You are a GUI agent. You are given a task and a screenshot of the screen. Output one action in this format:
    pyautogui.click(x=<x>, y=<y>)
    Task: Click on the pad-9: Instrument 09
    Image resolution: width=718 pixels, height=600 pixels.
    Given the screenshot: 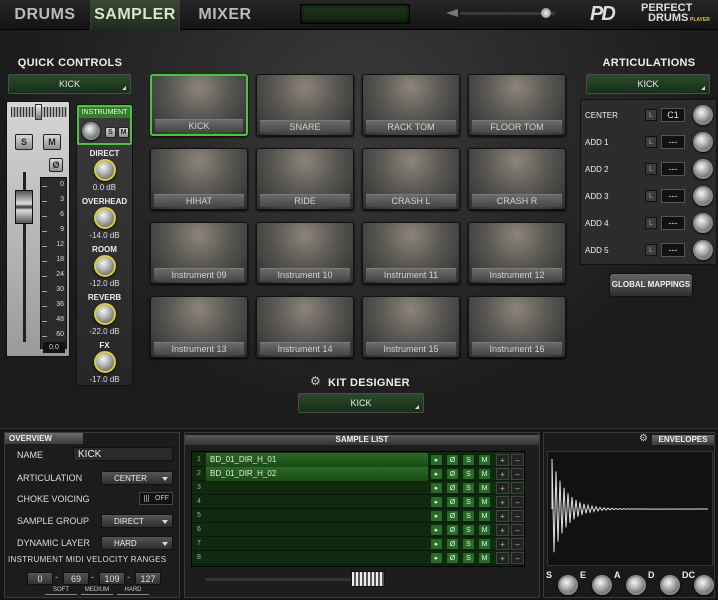 What is the action you would take?
    pyautogui.click(x=199, y=253)
    